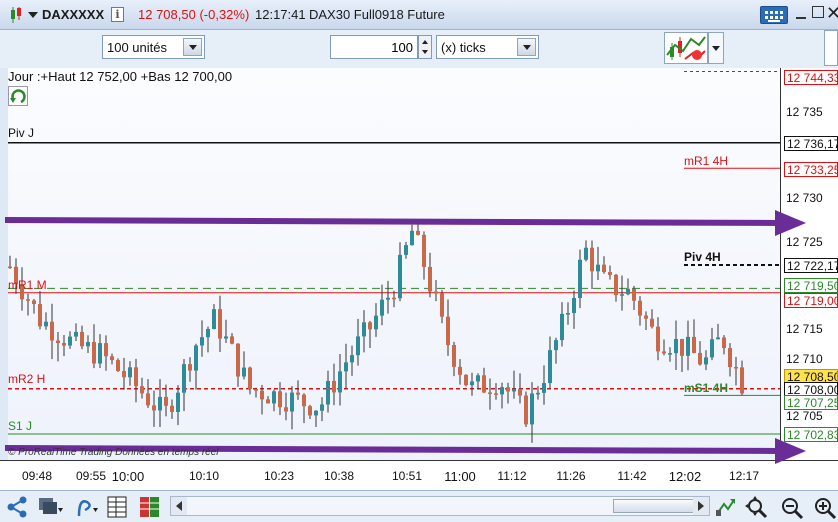 This screenshot has height=522, width=838. I want to click on x-tick: 12:17, so click(744, 476).